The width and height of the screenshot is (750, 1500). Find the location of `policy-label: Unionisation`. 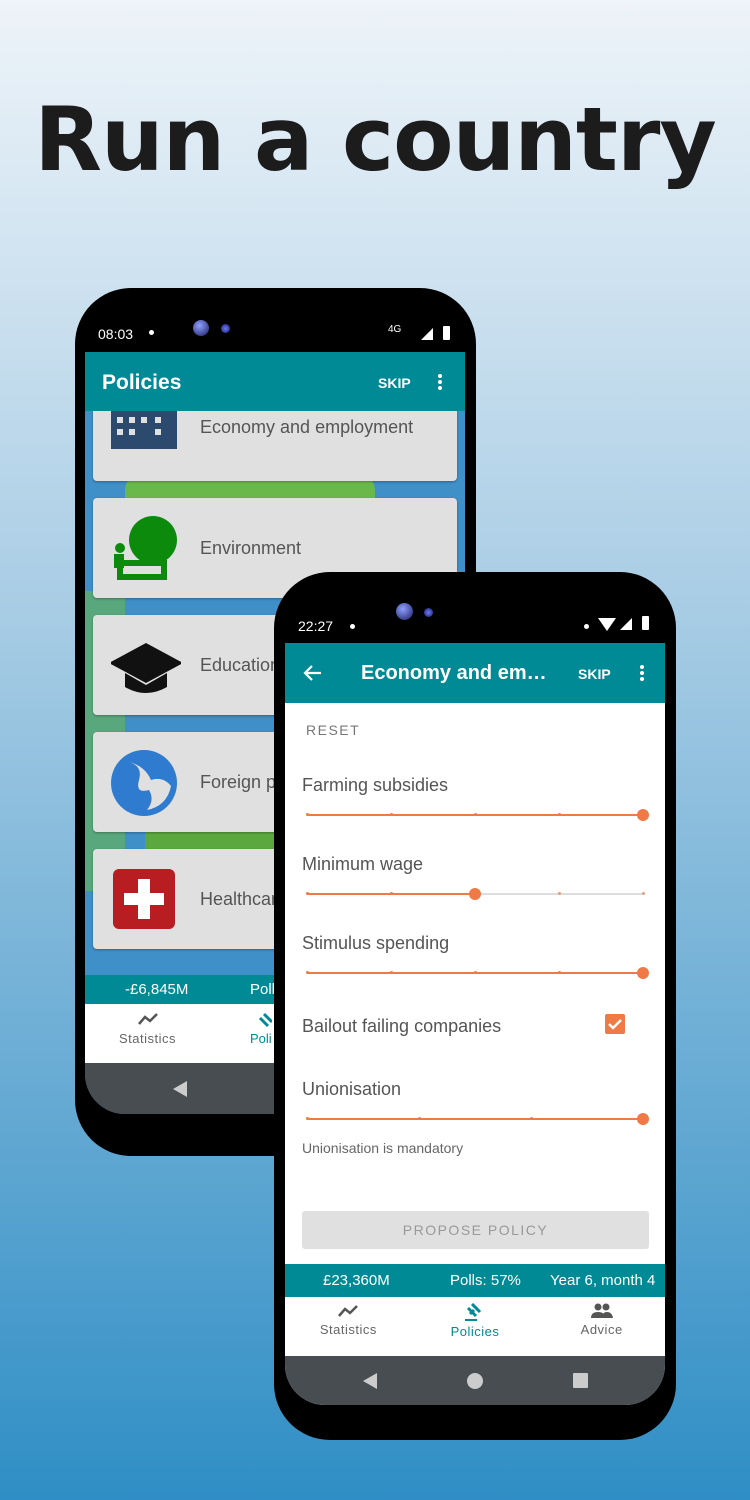

policy-label: Unionisation is located at coordinates (352, 1089).